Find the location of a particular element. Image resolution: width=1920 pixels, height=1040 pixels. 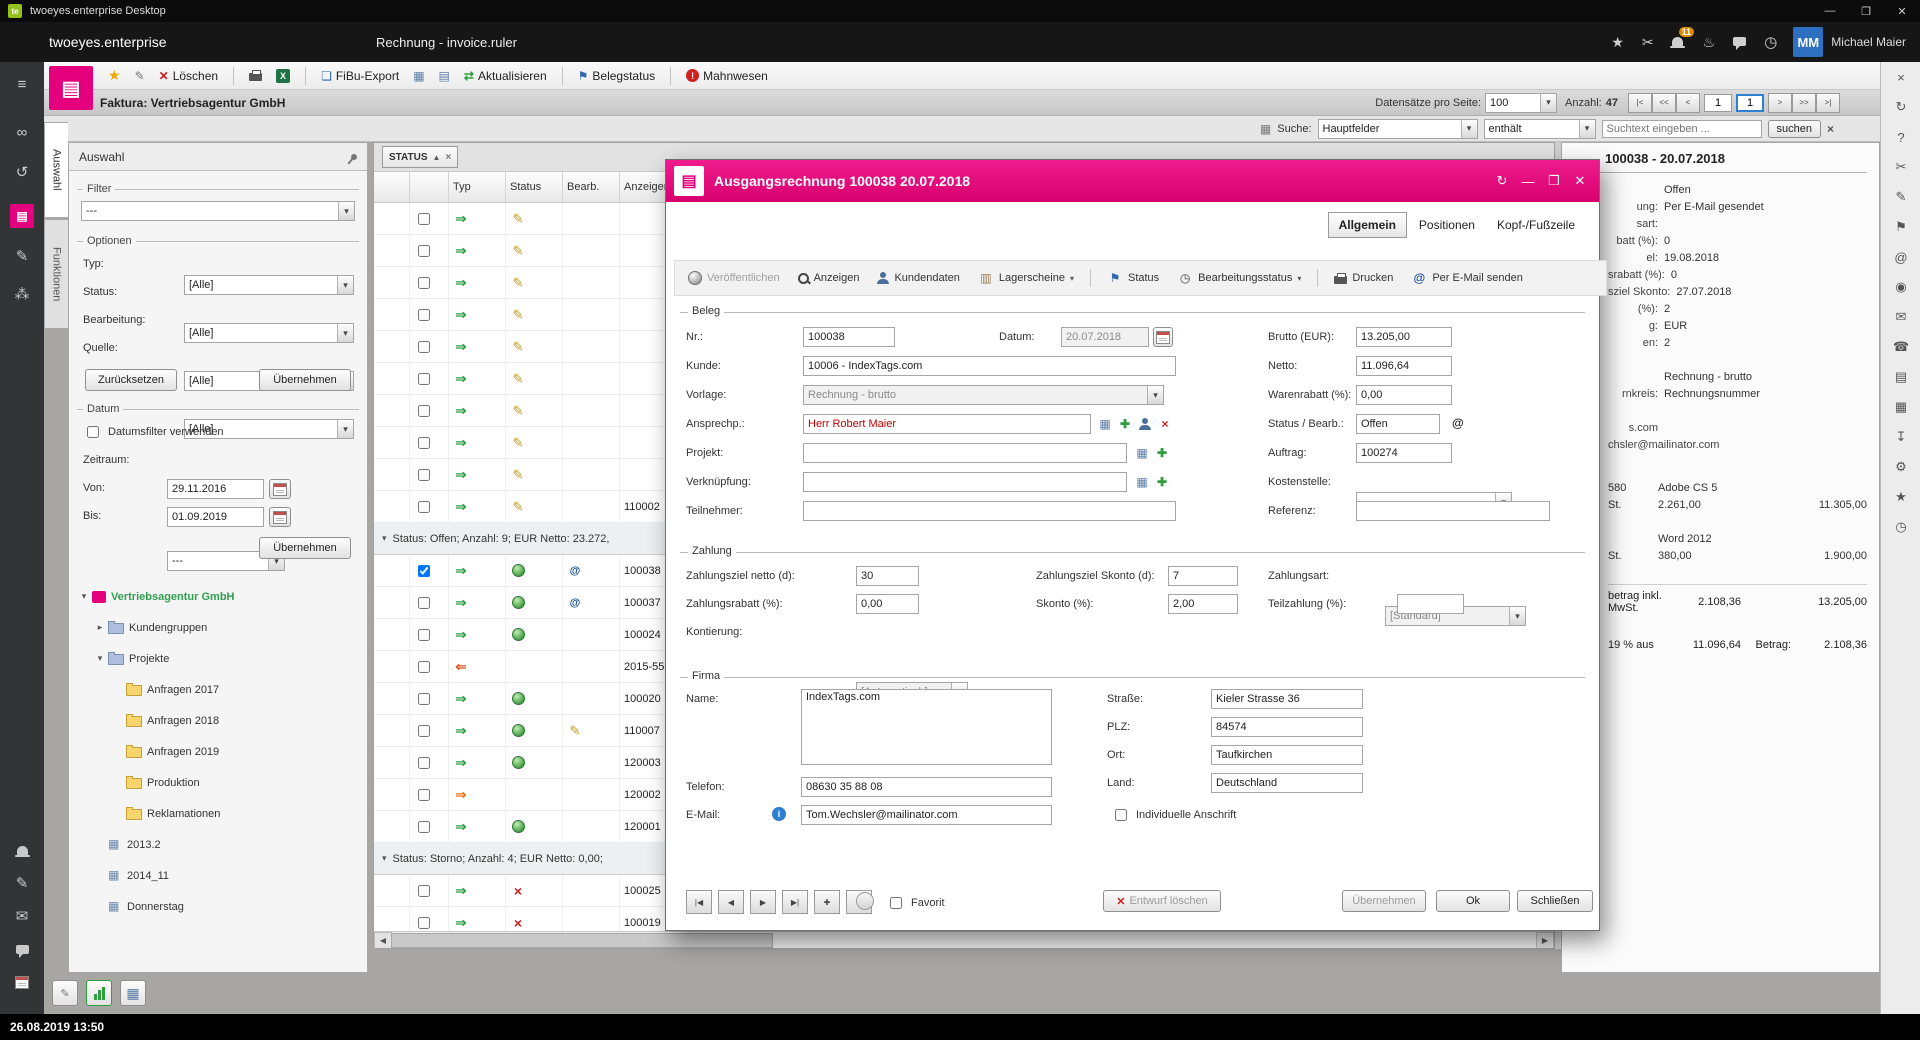

food-icon: ♨ is located at coordinates (1709, 42).